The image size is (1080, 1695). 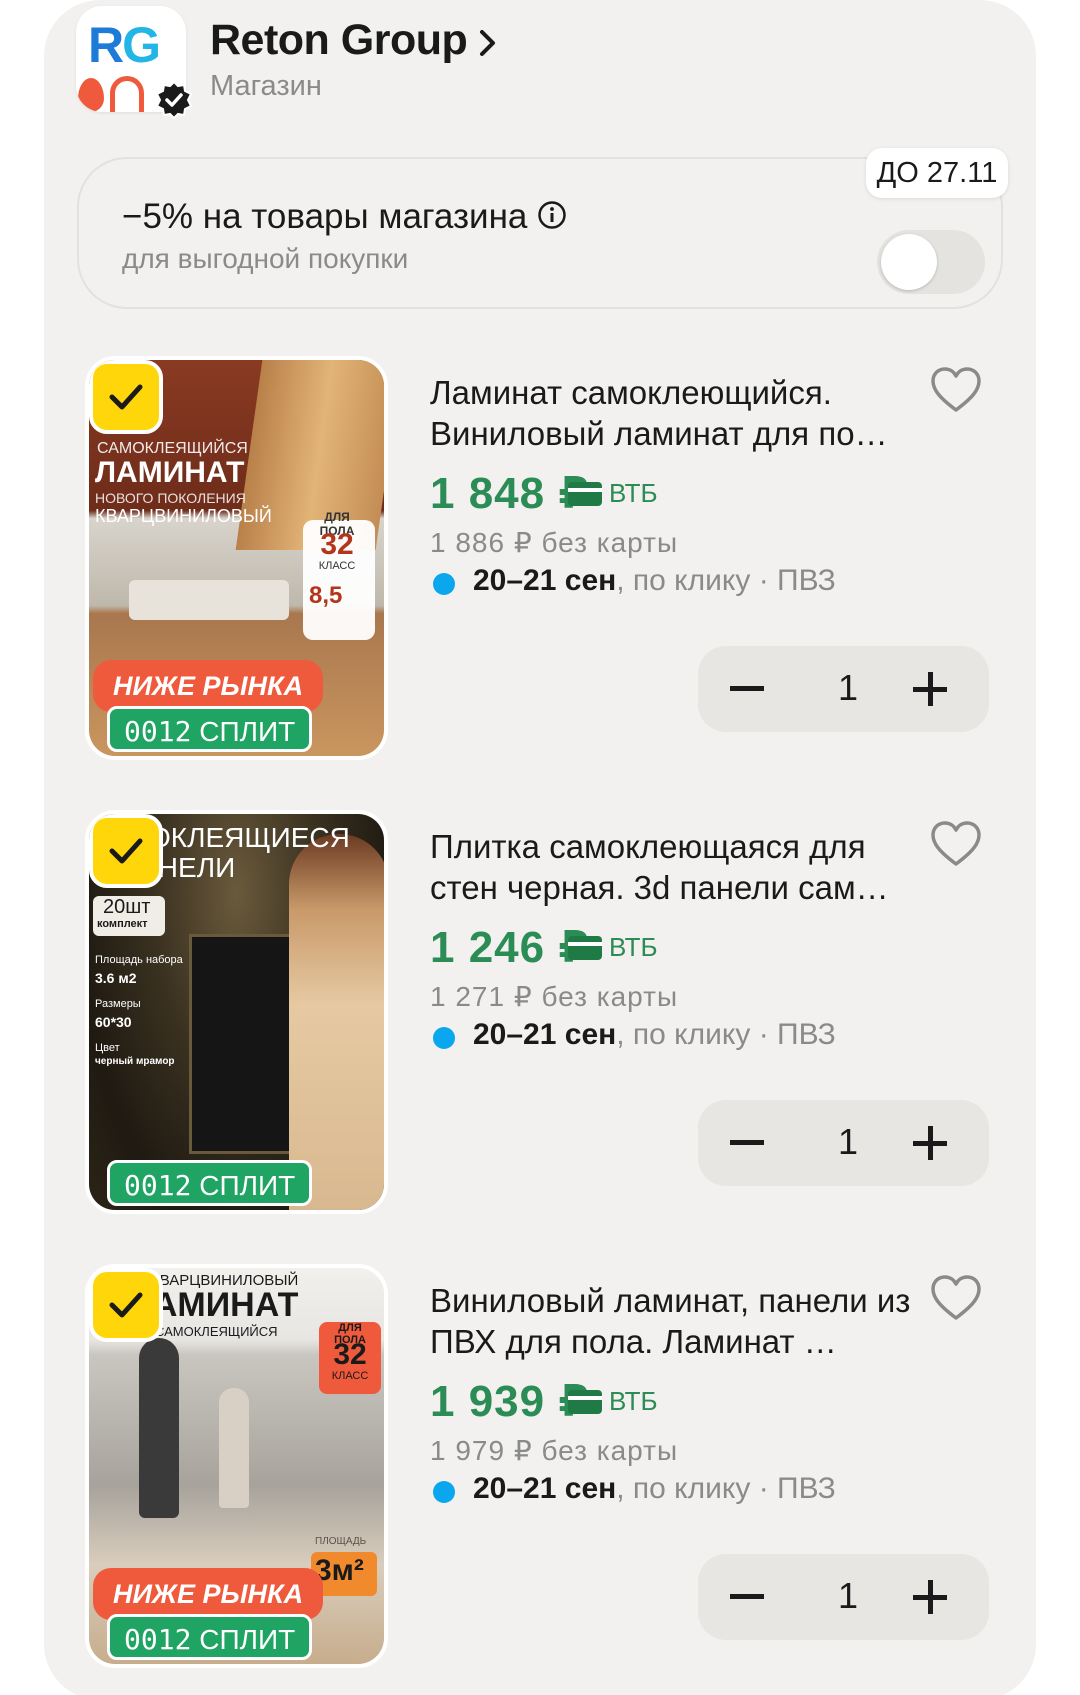 I want to click on price-without-card: 1 271 ₽ без карты, so click(x=554, y=996).